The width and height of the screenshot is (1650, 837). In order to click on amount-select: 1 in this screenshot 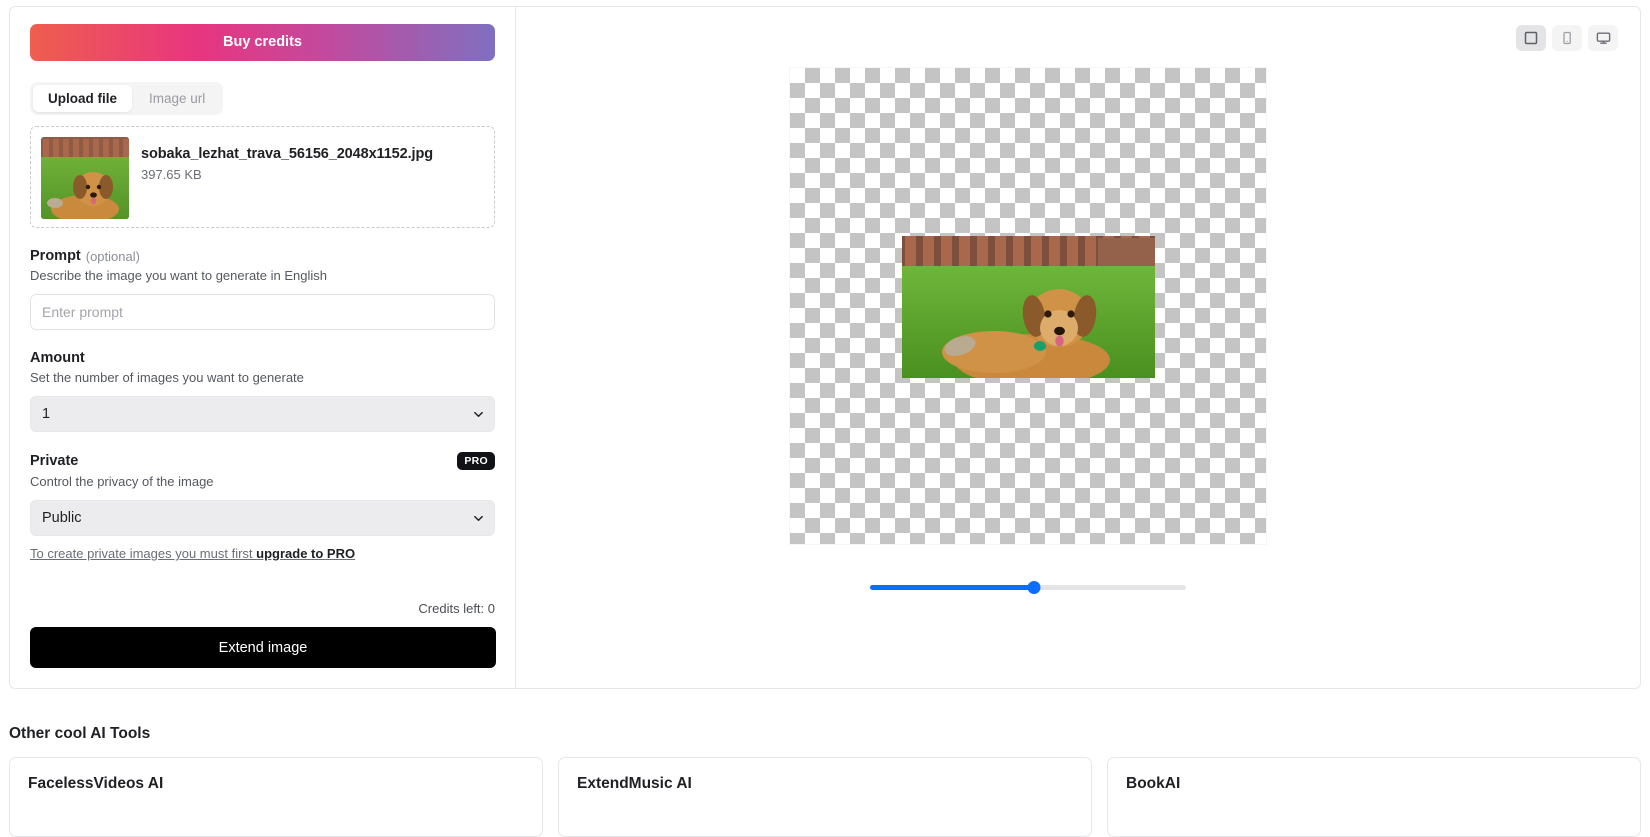, I will do `click(262, 414)`.